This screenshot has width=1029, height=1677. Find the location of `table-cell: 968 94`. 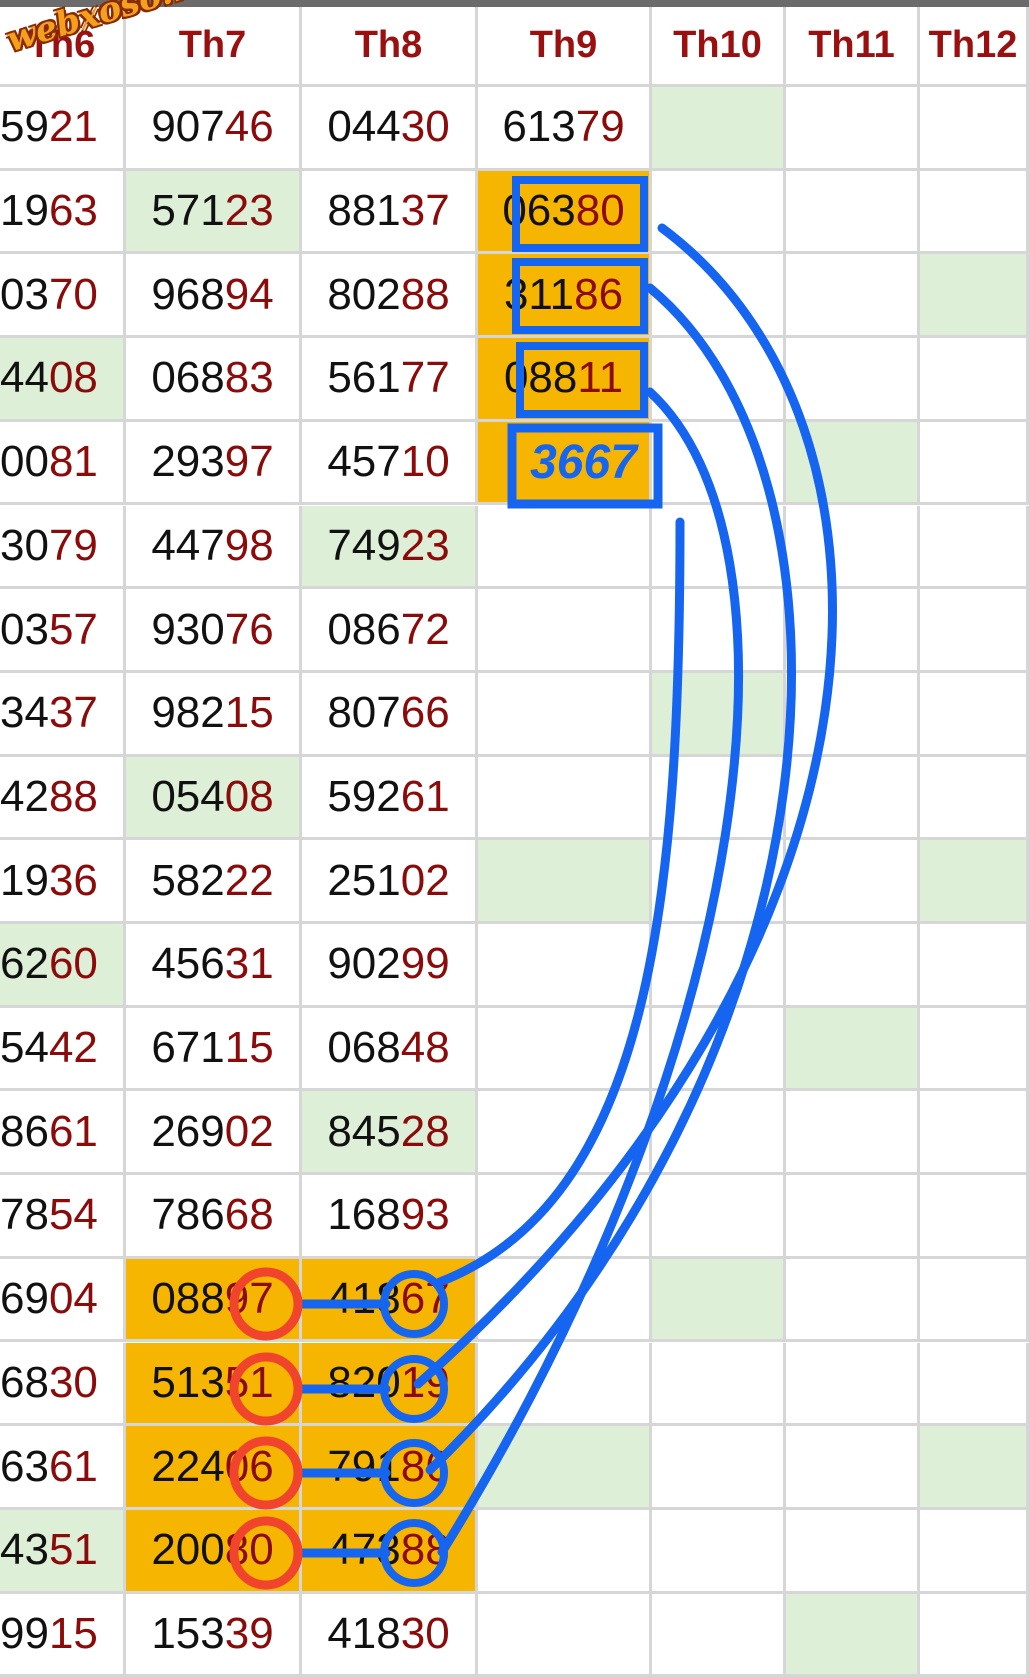

table-cell: 968 94 is located at coordinates (214, 296).